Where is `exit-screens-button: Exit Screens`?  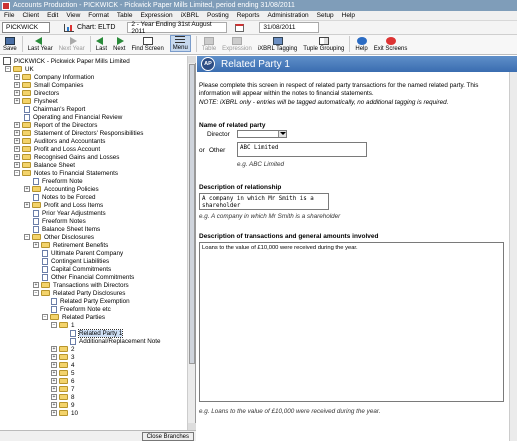
exit-screens-button: Exit Screens is located at coordinates (390, 44).